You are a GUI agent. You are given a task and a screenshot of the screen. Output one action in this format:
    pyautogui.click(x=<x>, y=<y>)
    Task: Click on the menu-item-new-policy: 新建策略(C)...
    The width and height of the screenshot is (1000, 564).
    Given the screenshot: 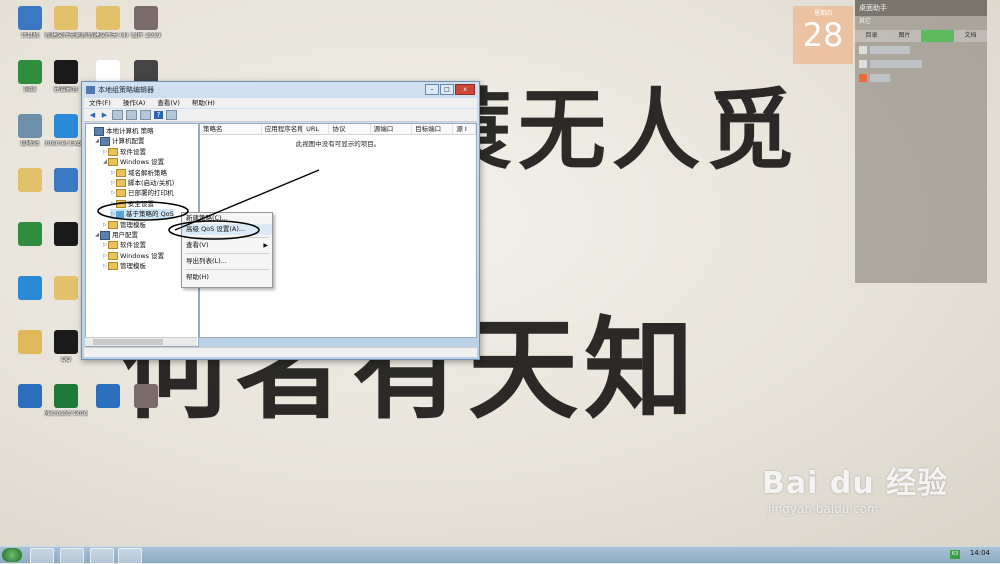 What is the action you would take?
    pyautogui.click(x=227, y=218)
    